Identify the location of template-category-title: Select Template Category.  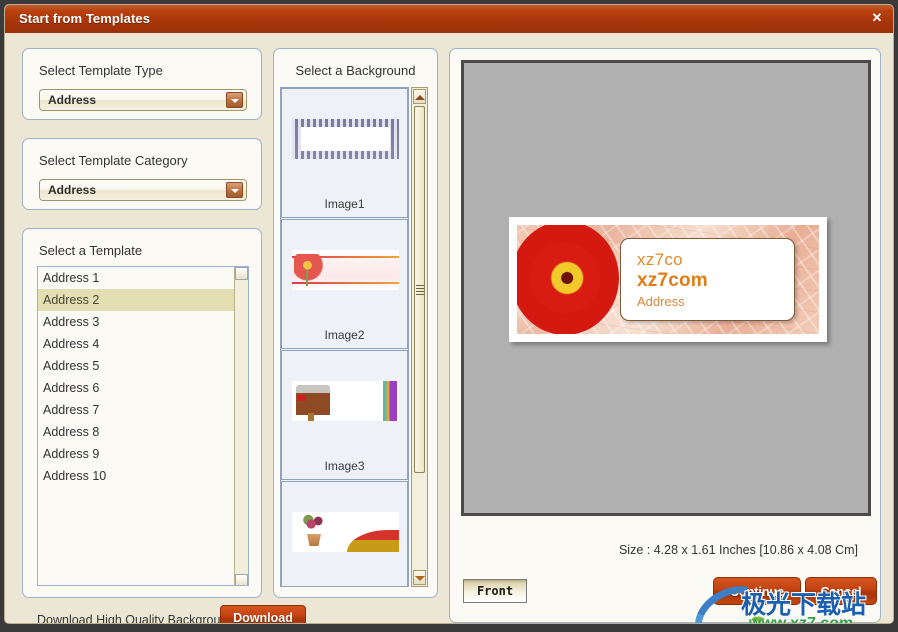
(113, 160).